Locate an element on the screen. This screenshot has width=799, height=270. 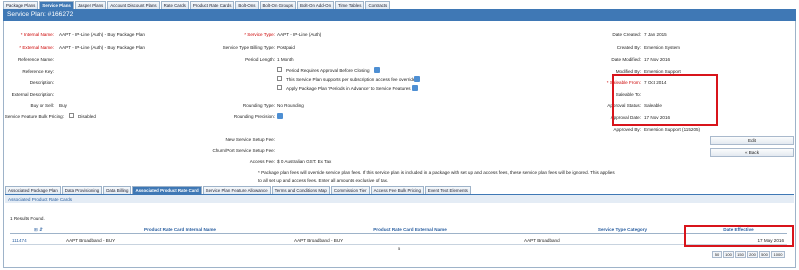
tab-jasper-plans: Jasper Plans is located at coordinates (90, 5).